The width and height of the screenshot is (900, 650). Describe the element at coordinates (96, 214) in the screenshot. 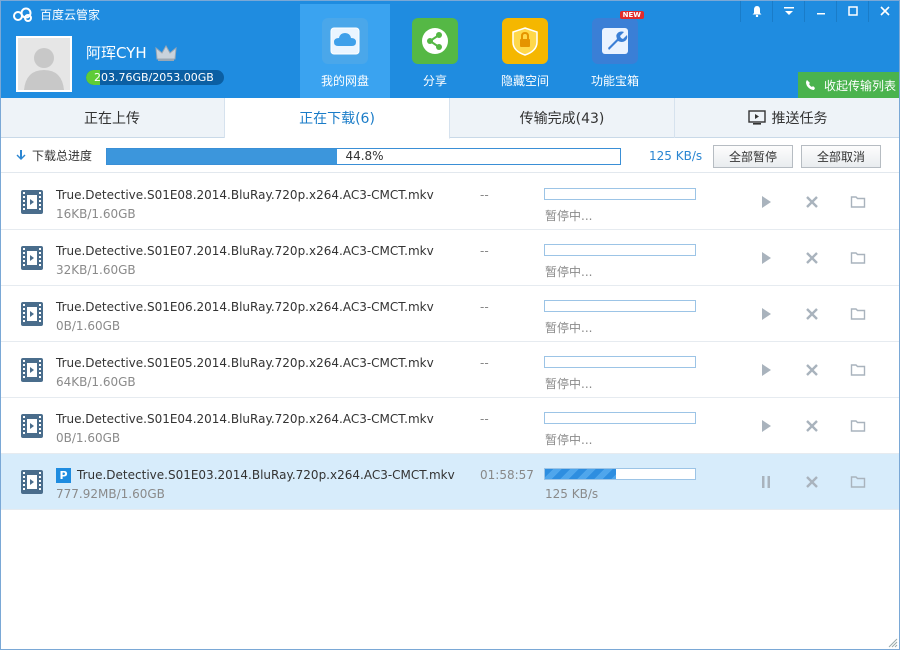

I see `file-size: 16KB/1.60GB` at that location.